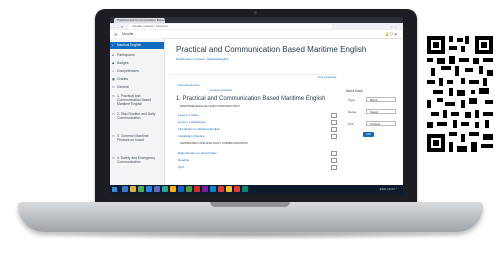  Describe the element at coordinates (352, 112) in the screenshot. I see `block-row-label: Name` at that location.